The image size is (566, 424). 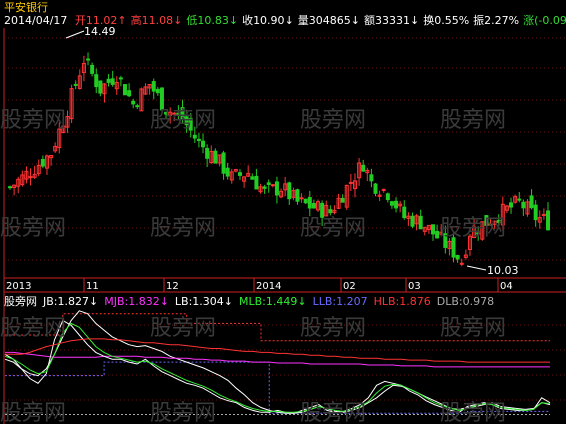 What do you see at coordinates (204, 301) in the screenshot?
I see `legend-lb: LB:1.304↓` at bounding box center [204, 301].